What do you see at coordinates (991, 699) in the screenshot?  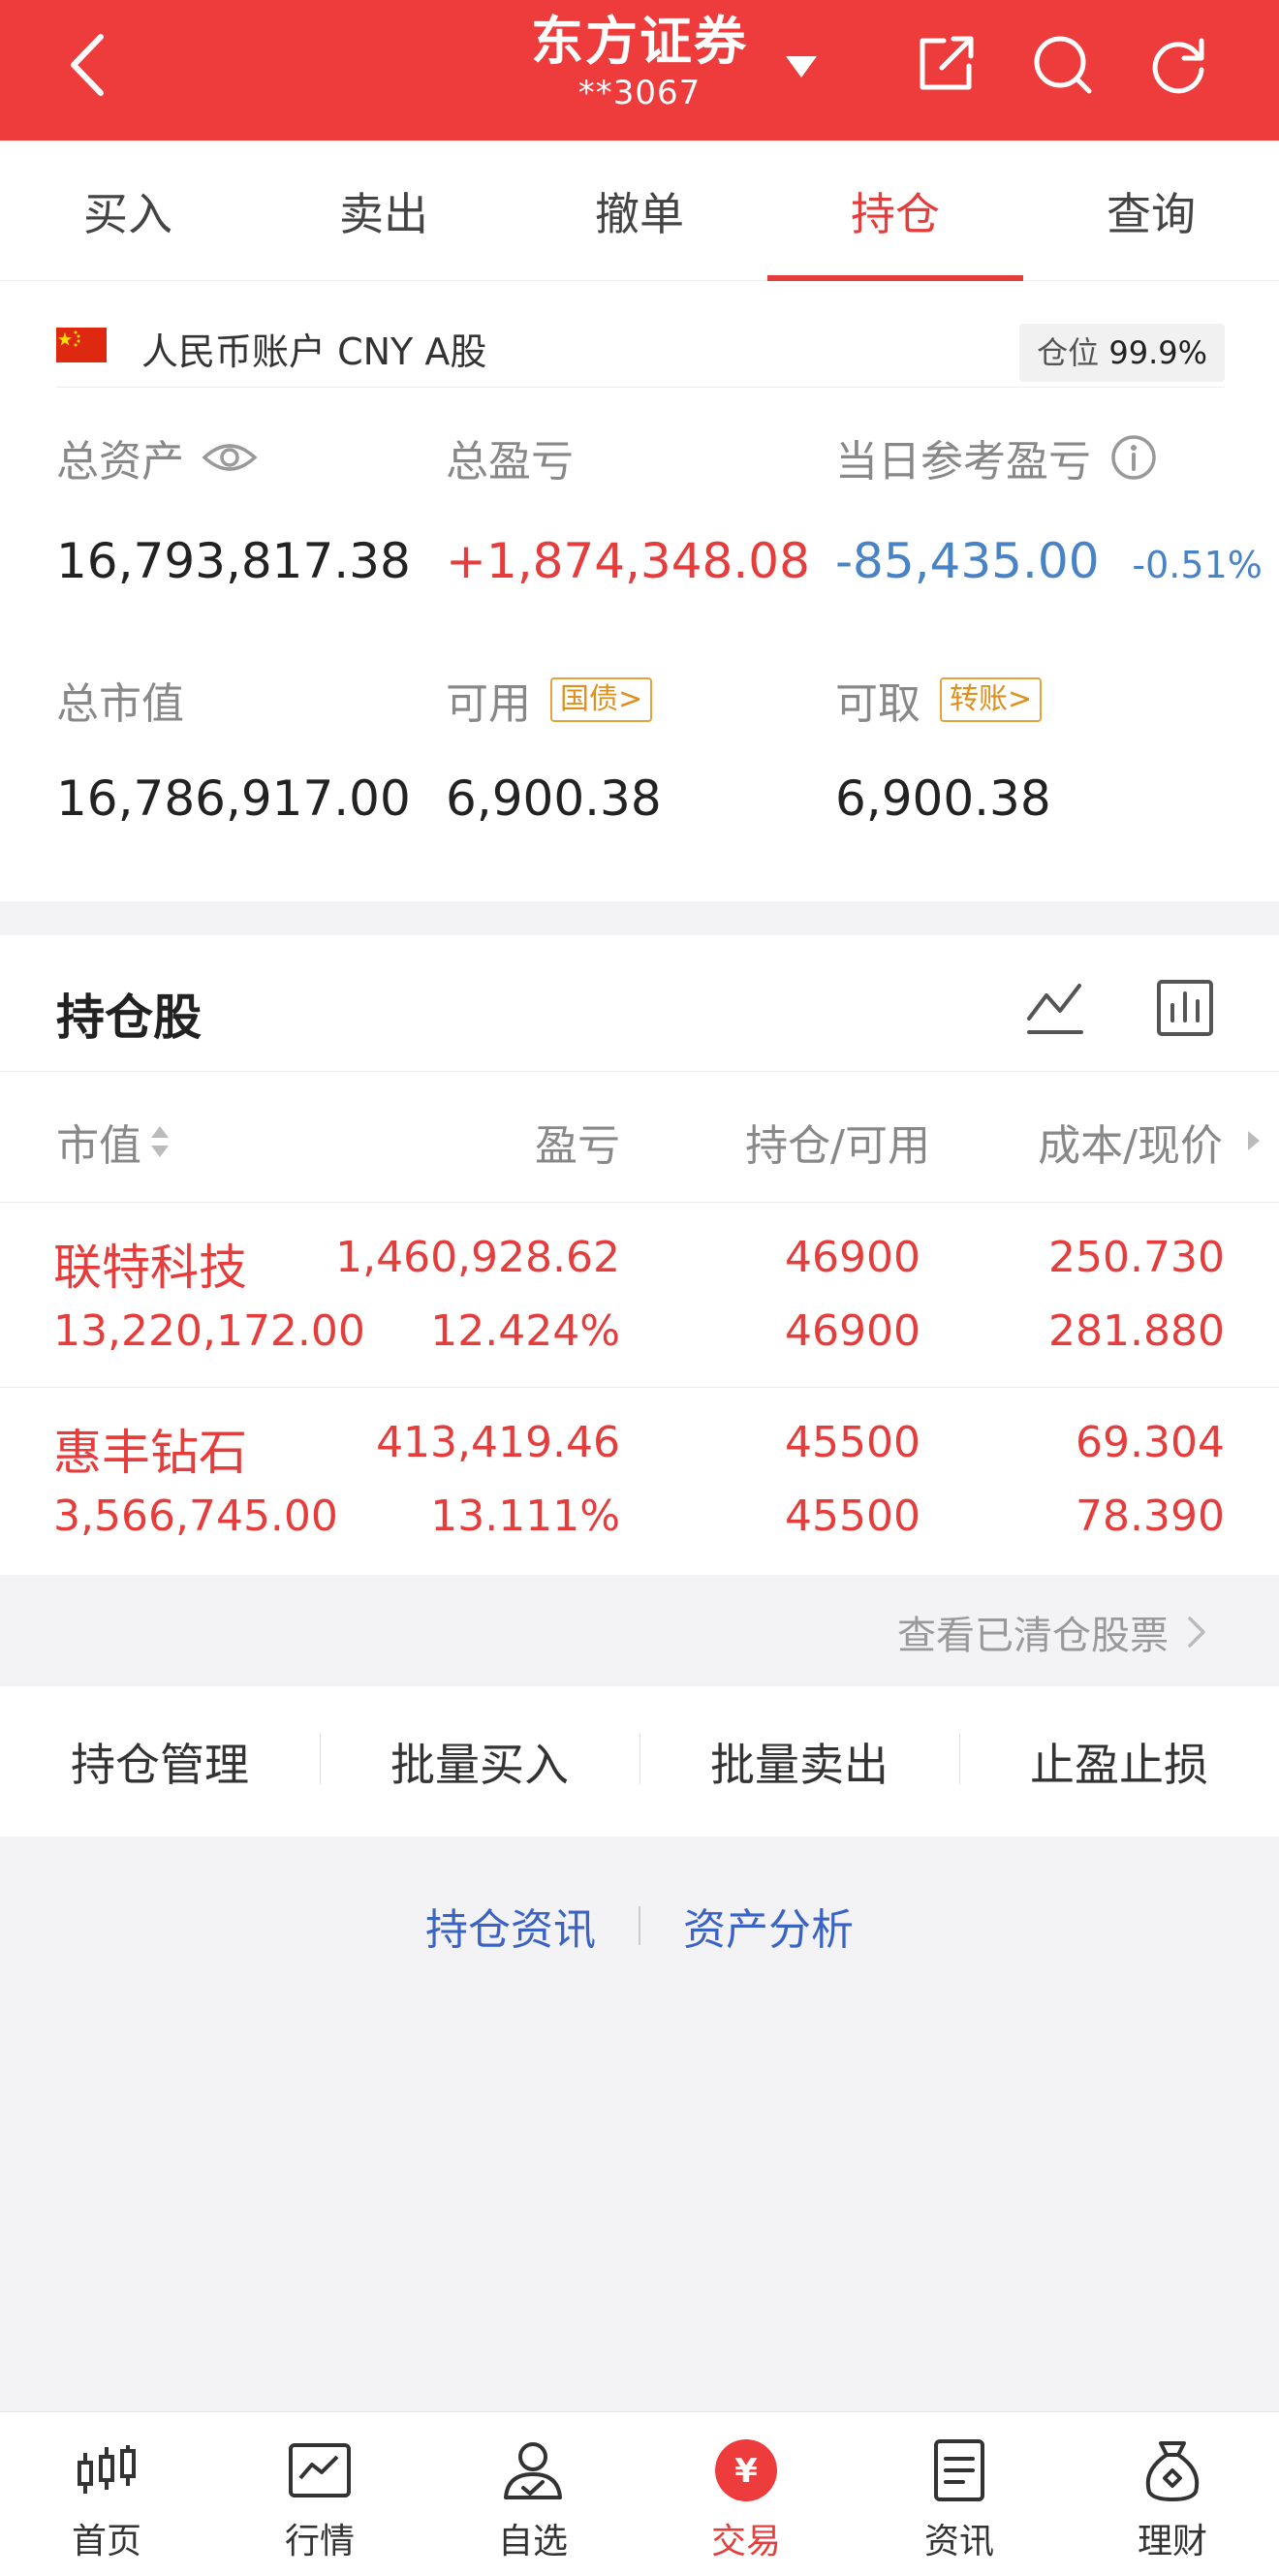 I see `transfer-tag: 转账>` at bounding box center [991, 699].